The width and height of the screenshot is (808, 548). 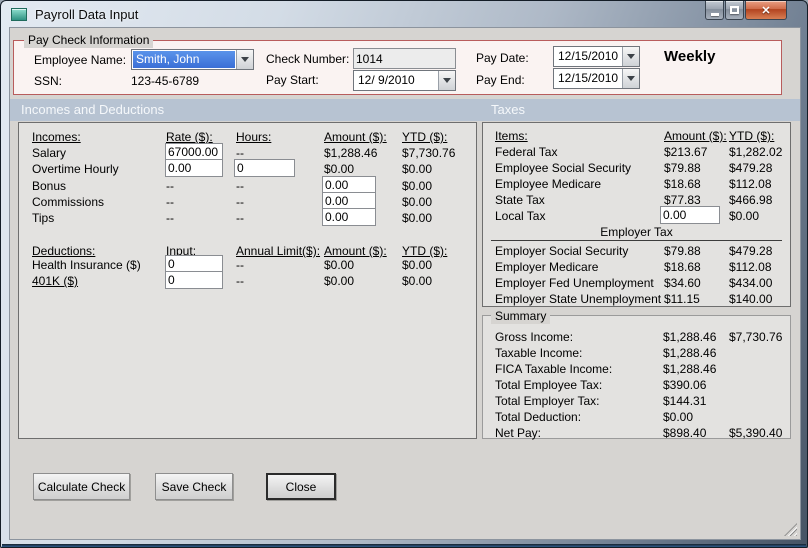 I want to click on commissions-rate: --, so click(x=170, y=202).